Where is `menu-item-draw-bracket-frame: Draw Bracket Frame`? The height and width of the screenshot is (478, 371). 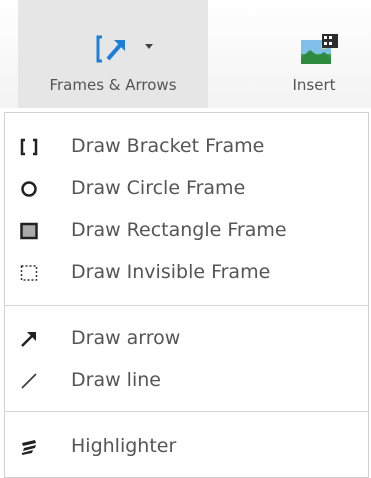
menu-item-draw-bracket-frame: Draw Bracket Frame is located at coordinates (186, 146).